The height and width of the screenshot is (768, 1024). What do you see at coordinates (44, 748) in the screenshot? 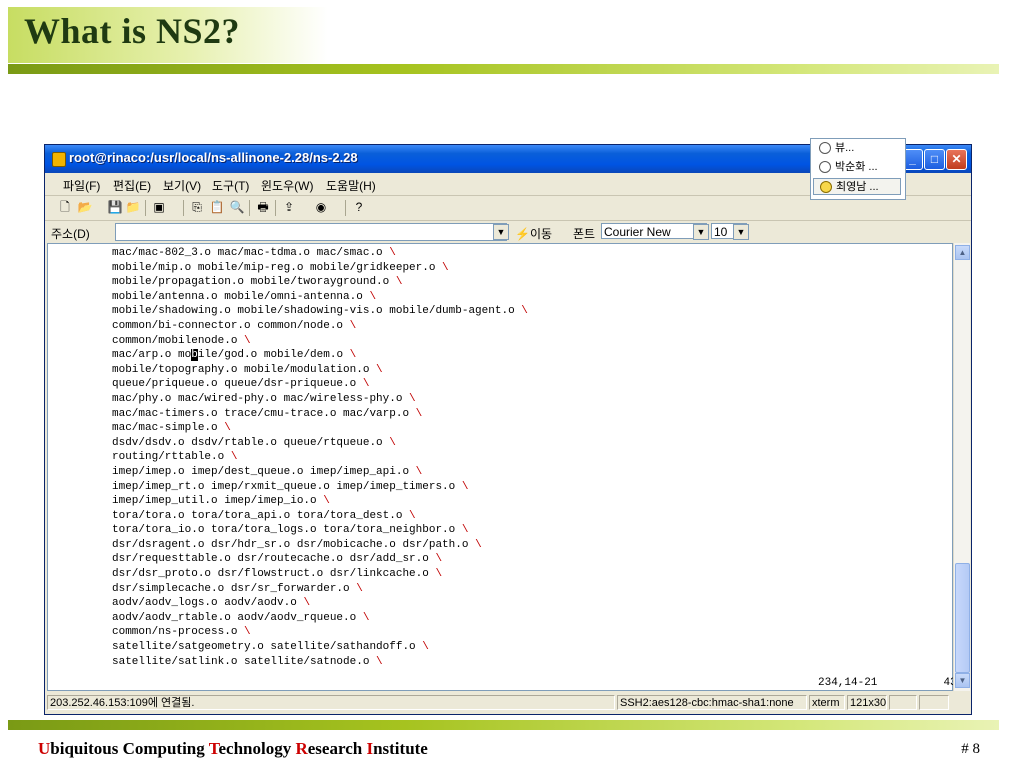
I see `footer-capital: U` at bounding box center [44, 748].